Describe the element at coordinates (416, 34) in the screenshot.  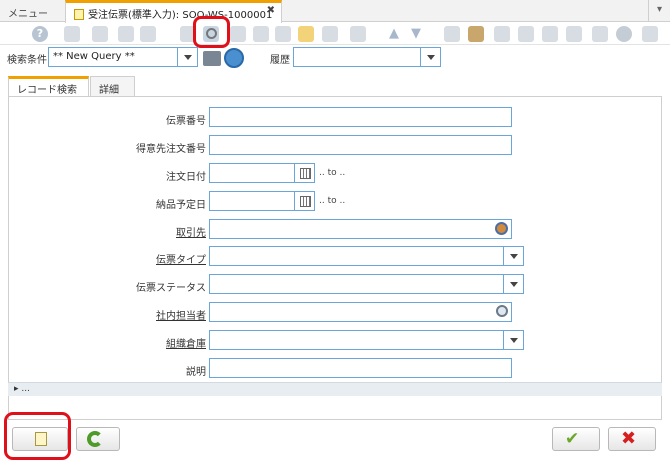
I see `arrow-down-icon: ▼` at that location.